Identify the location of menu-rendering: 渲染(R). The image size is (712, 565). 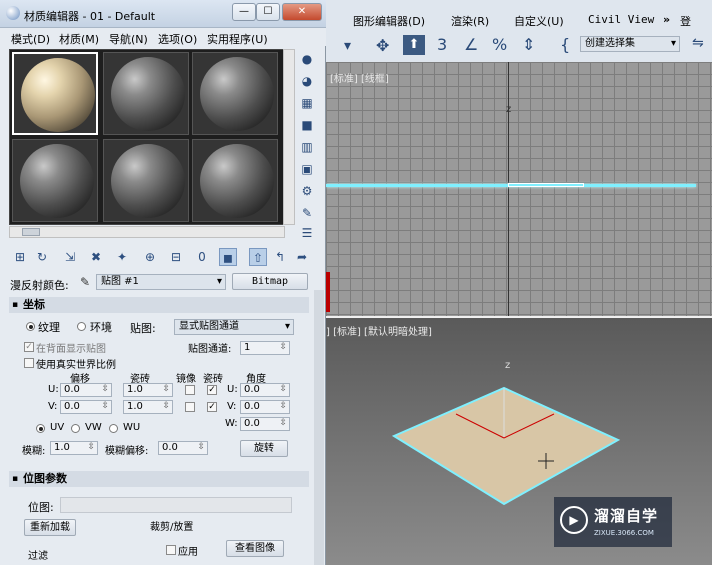
(470, 21).